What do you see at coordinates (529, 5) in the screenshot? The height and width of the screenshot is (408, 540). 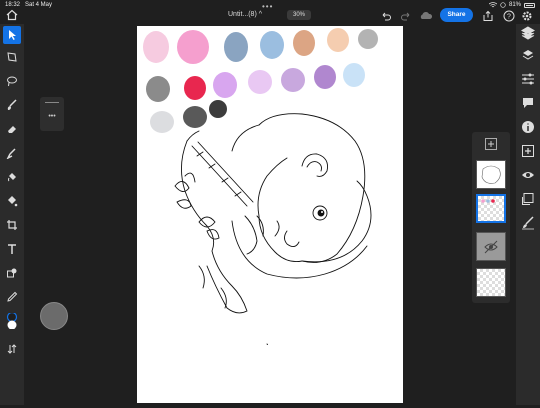 I see `battery-icon` at bounding box center [529, 5].